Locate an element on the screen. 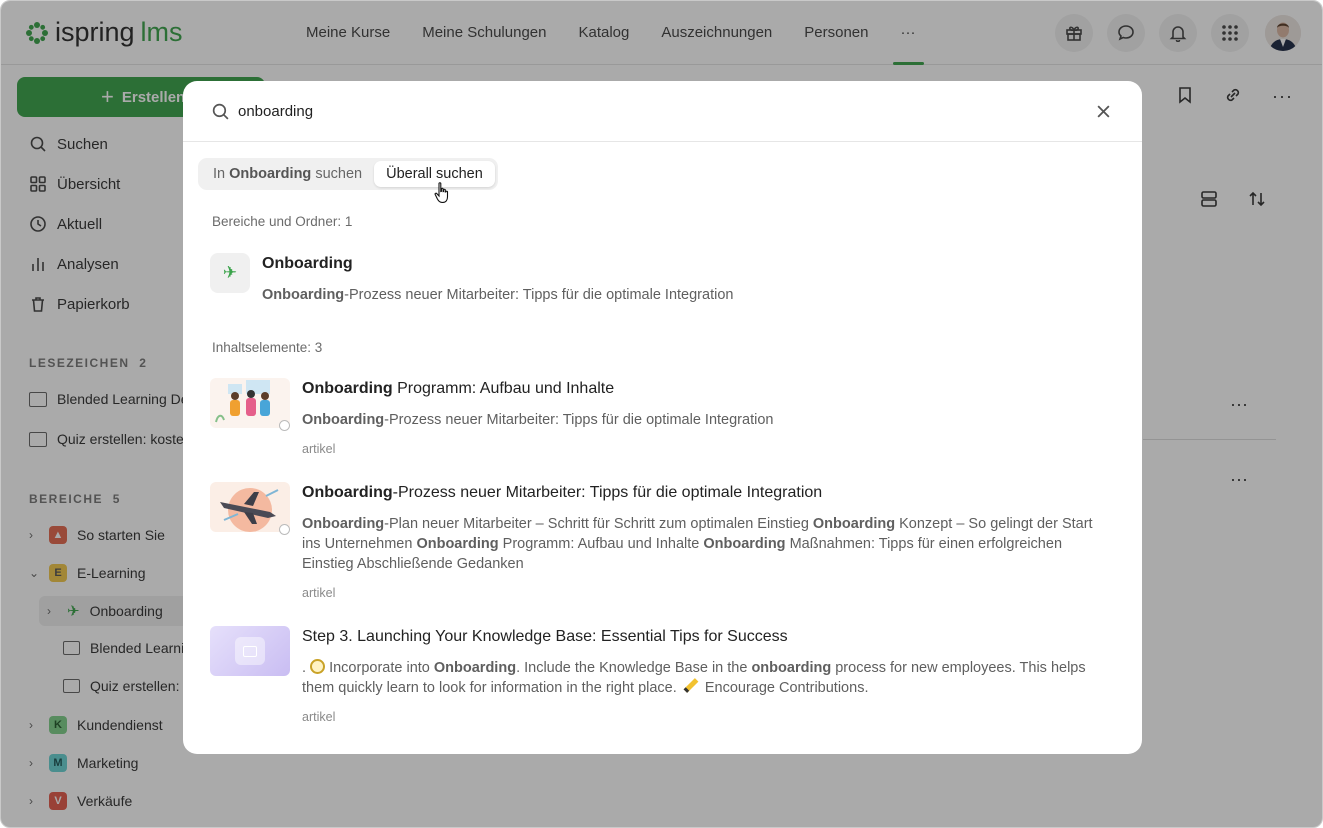 The width and height of the screenshot is (1323, 828). close-icon is located at coordinates (1103, 114).